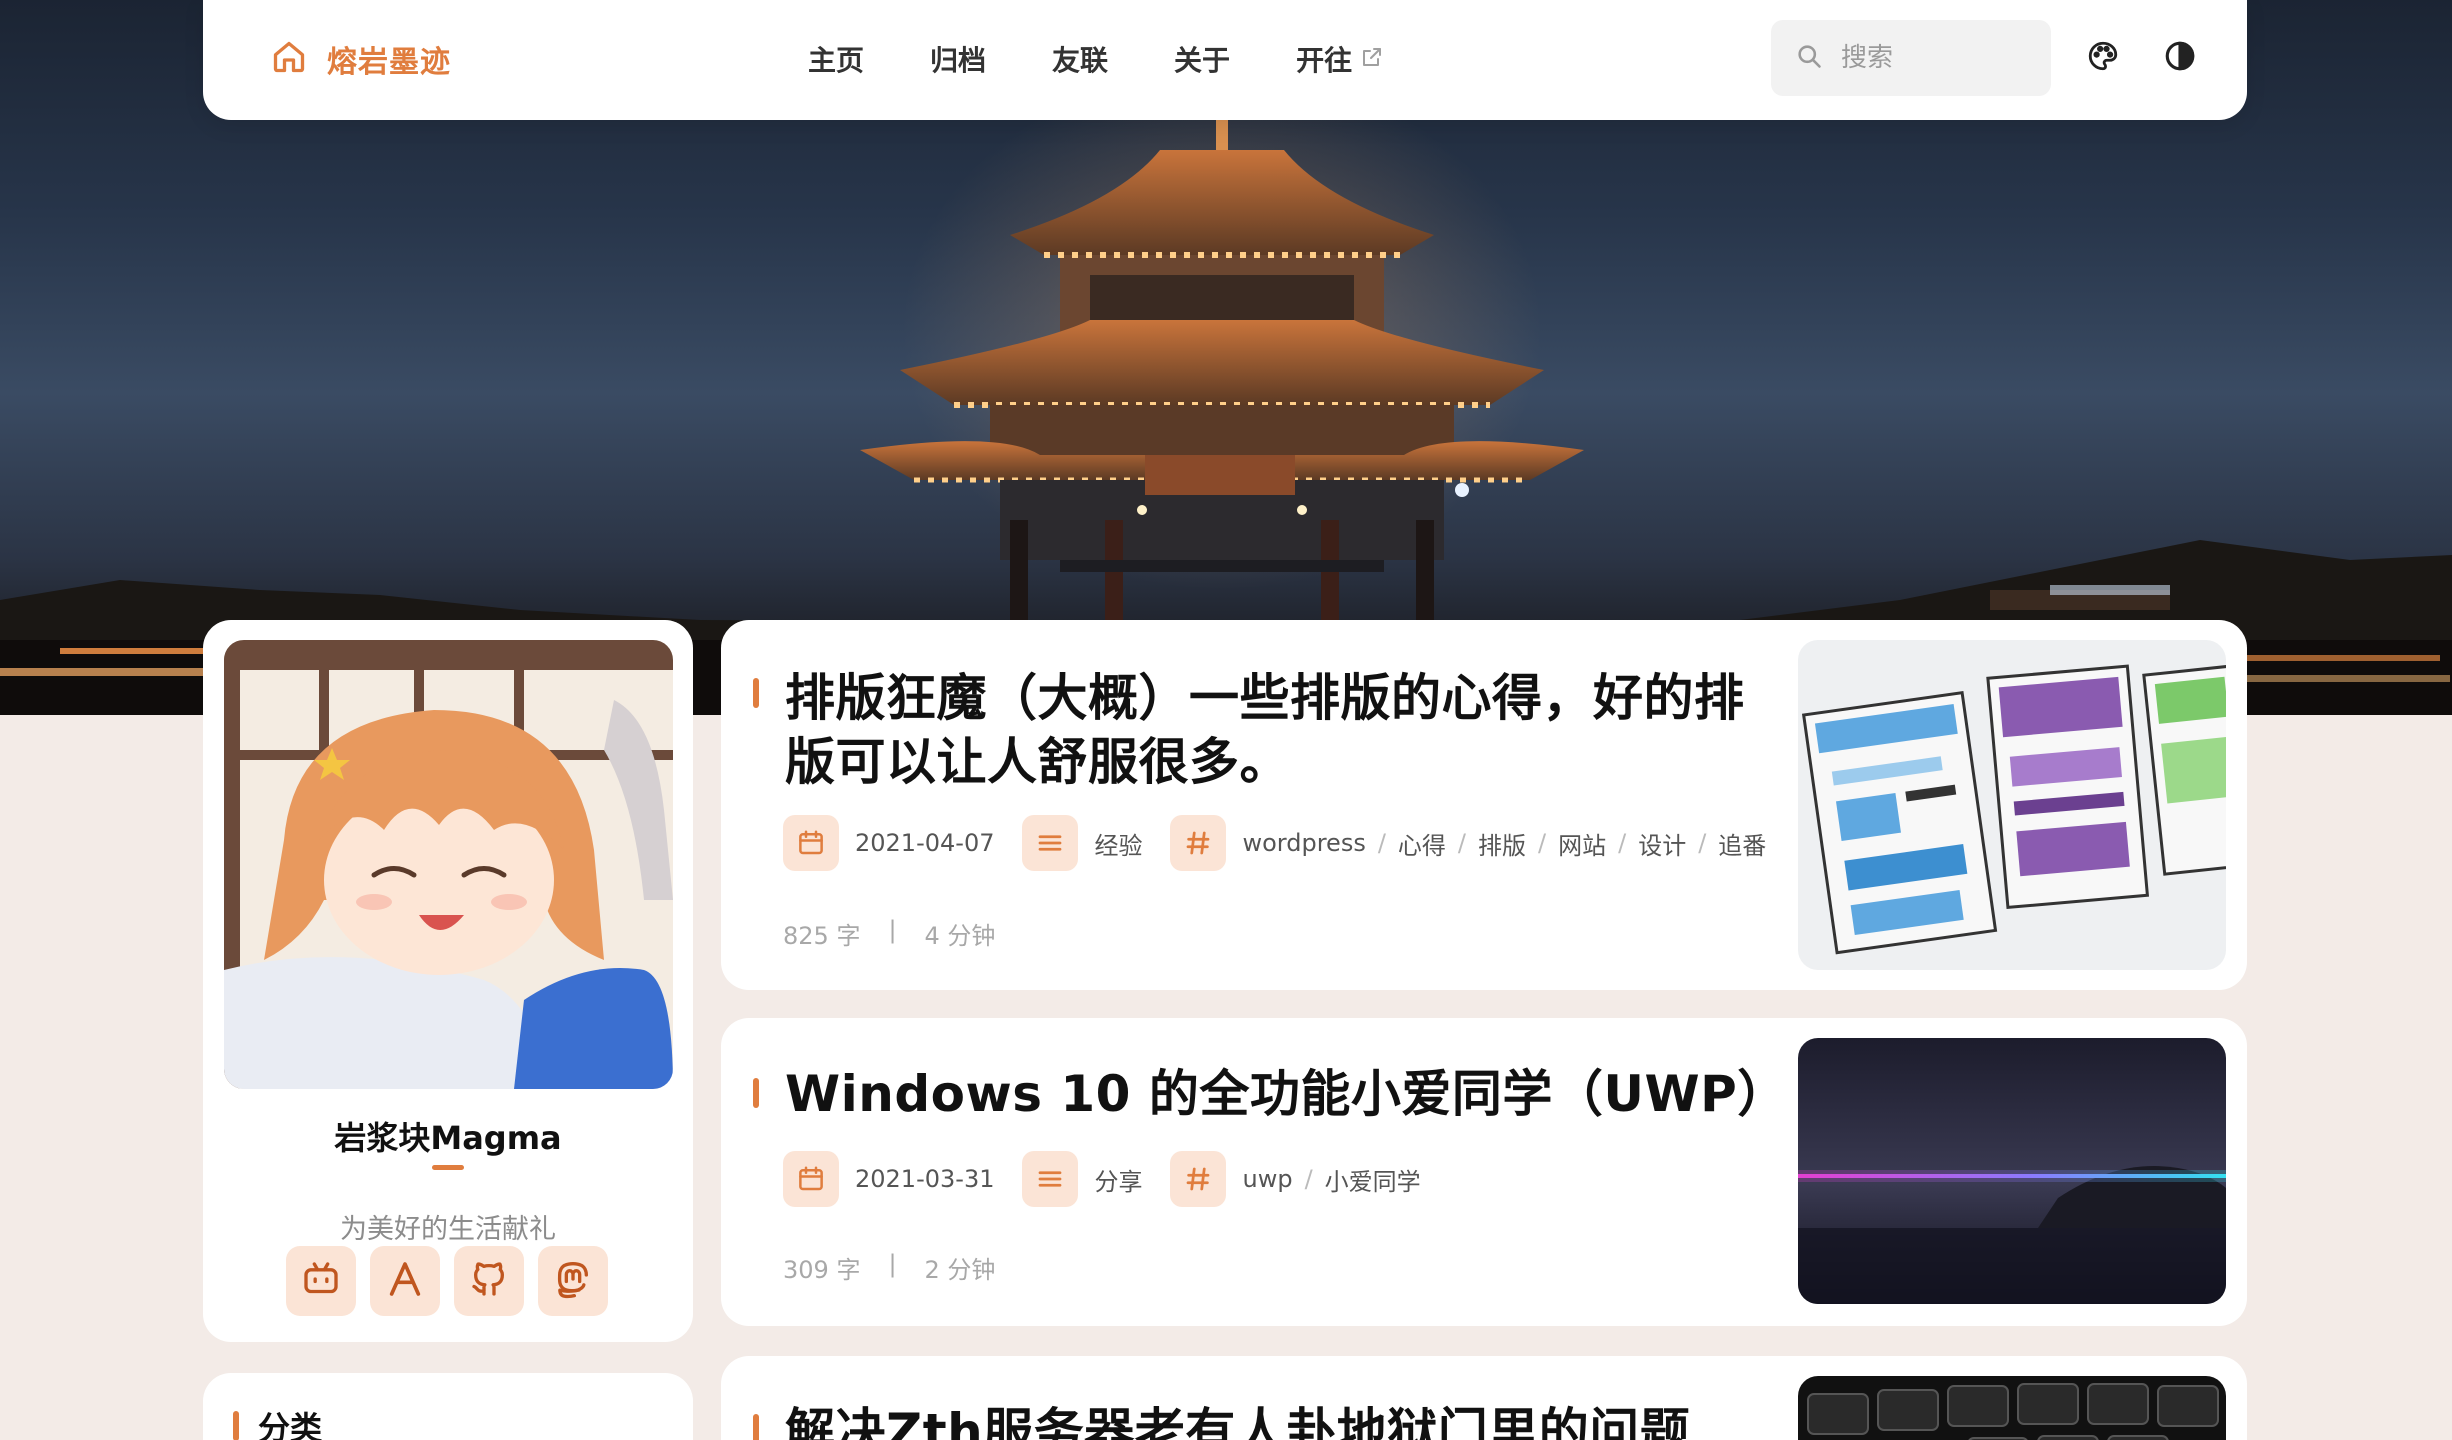 The height and width of the screenshot is (1440, 2452). I want to click on external-link-icon, so click(1372, 59).